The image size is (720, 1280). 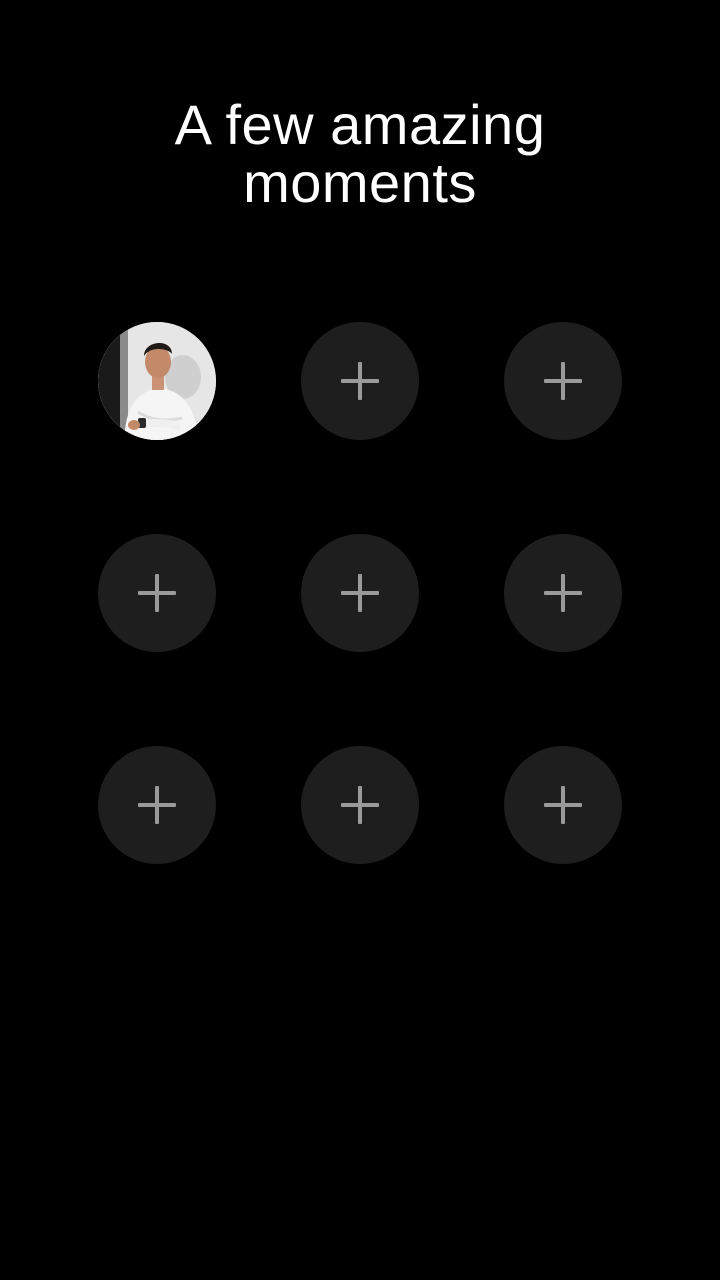 I want to click on moment-slot-photo, so click(x=157, y=381).